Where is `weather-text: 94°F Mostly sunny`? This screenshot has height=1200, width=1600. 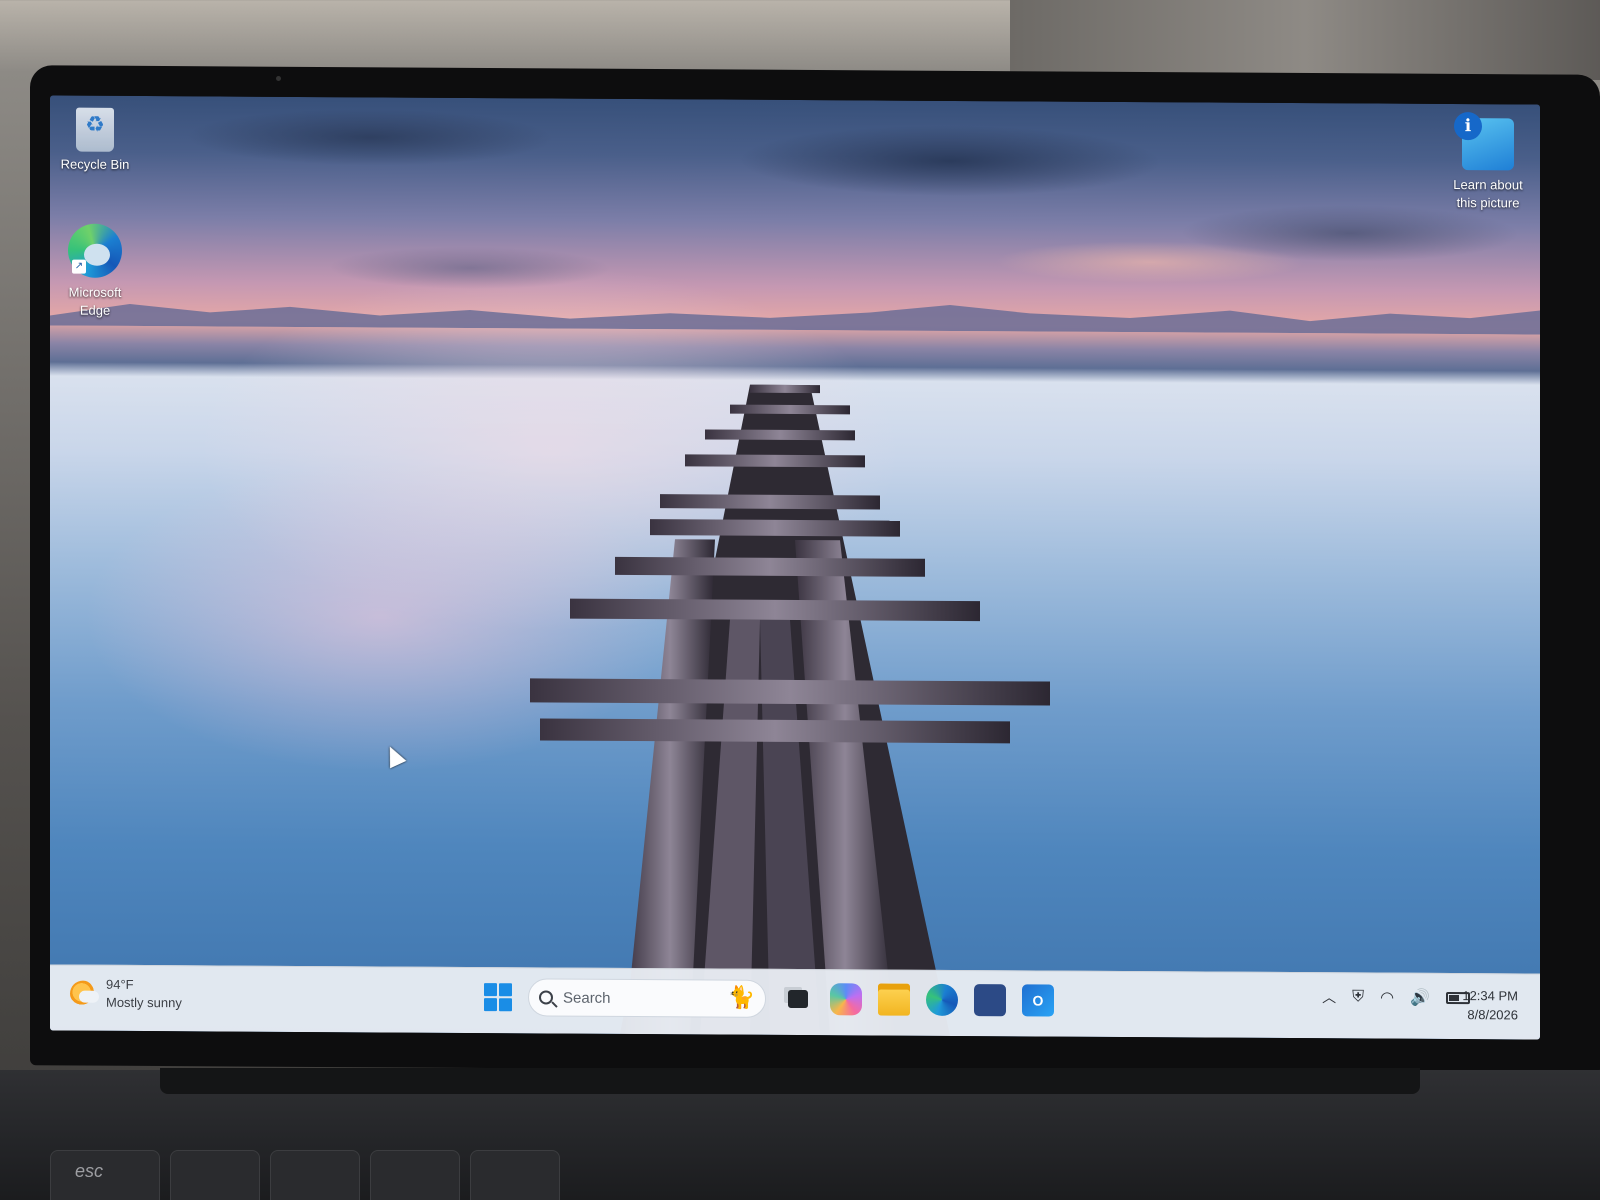
weather-text: 94°F Mostly sunny is located at coordinates (144, 994).